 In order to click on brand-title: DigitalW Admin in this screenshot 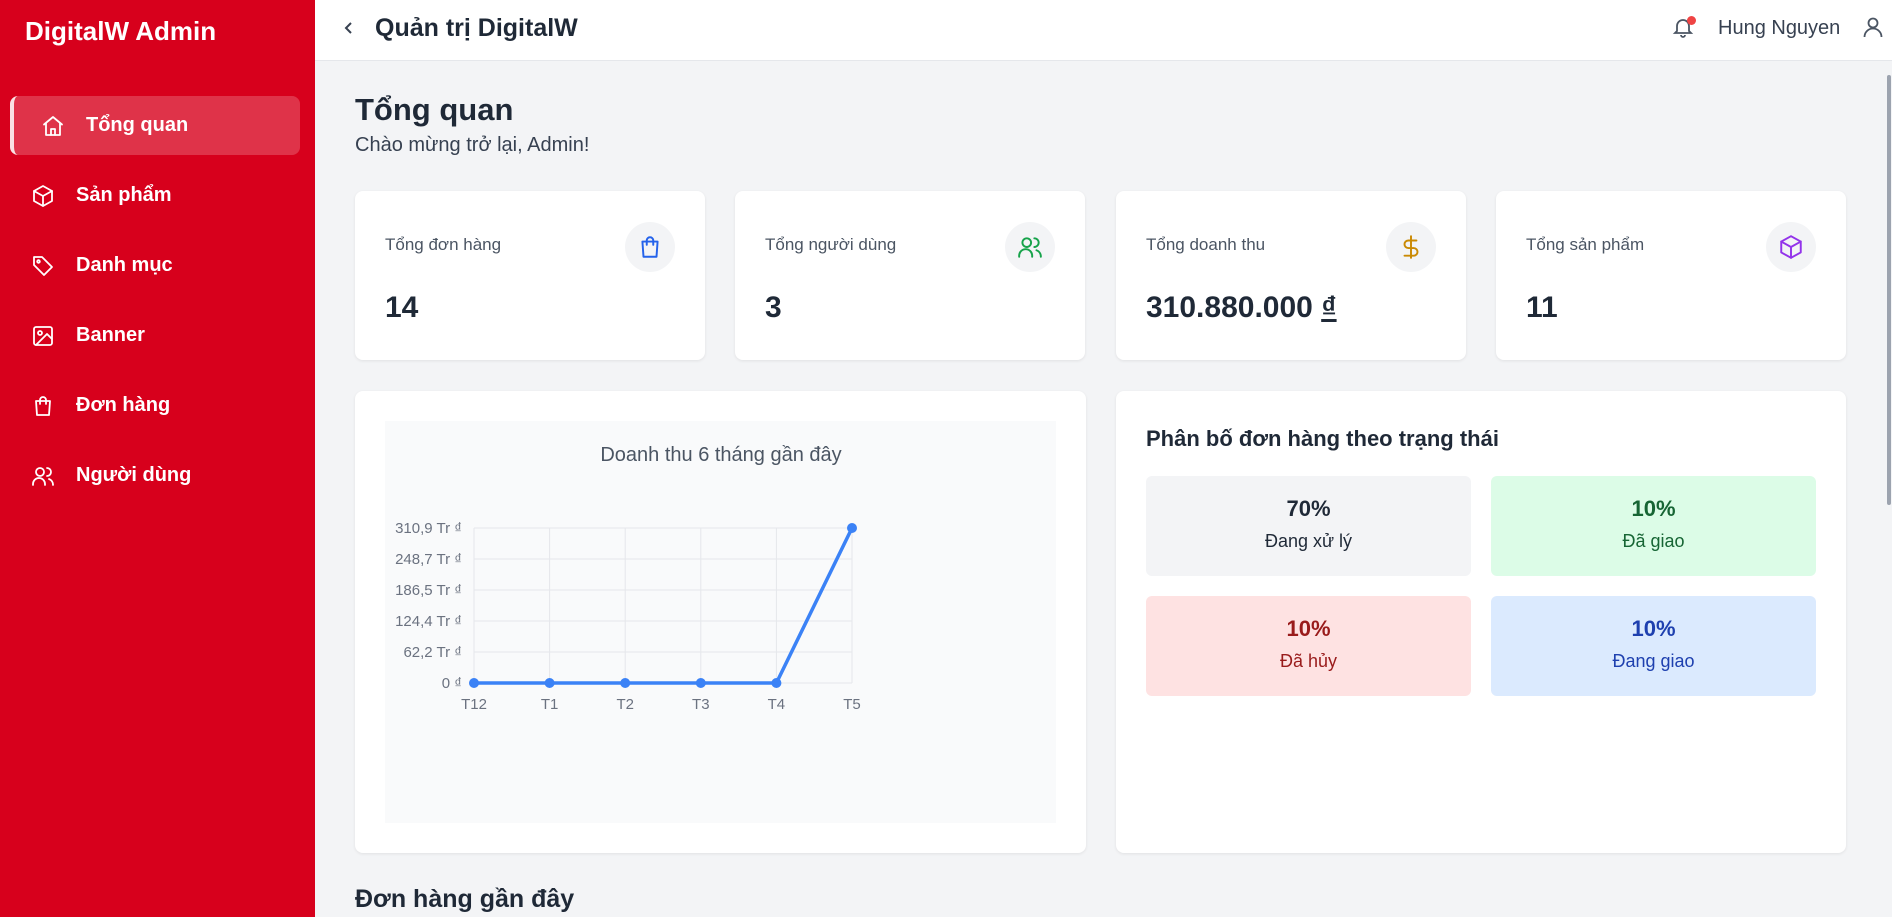, I will do `click(120, 31)`.